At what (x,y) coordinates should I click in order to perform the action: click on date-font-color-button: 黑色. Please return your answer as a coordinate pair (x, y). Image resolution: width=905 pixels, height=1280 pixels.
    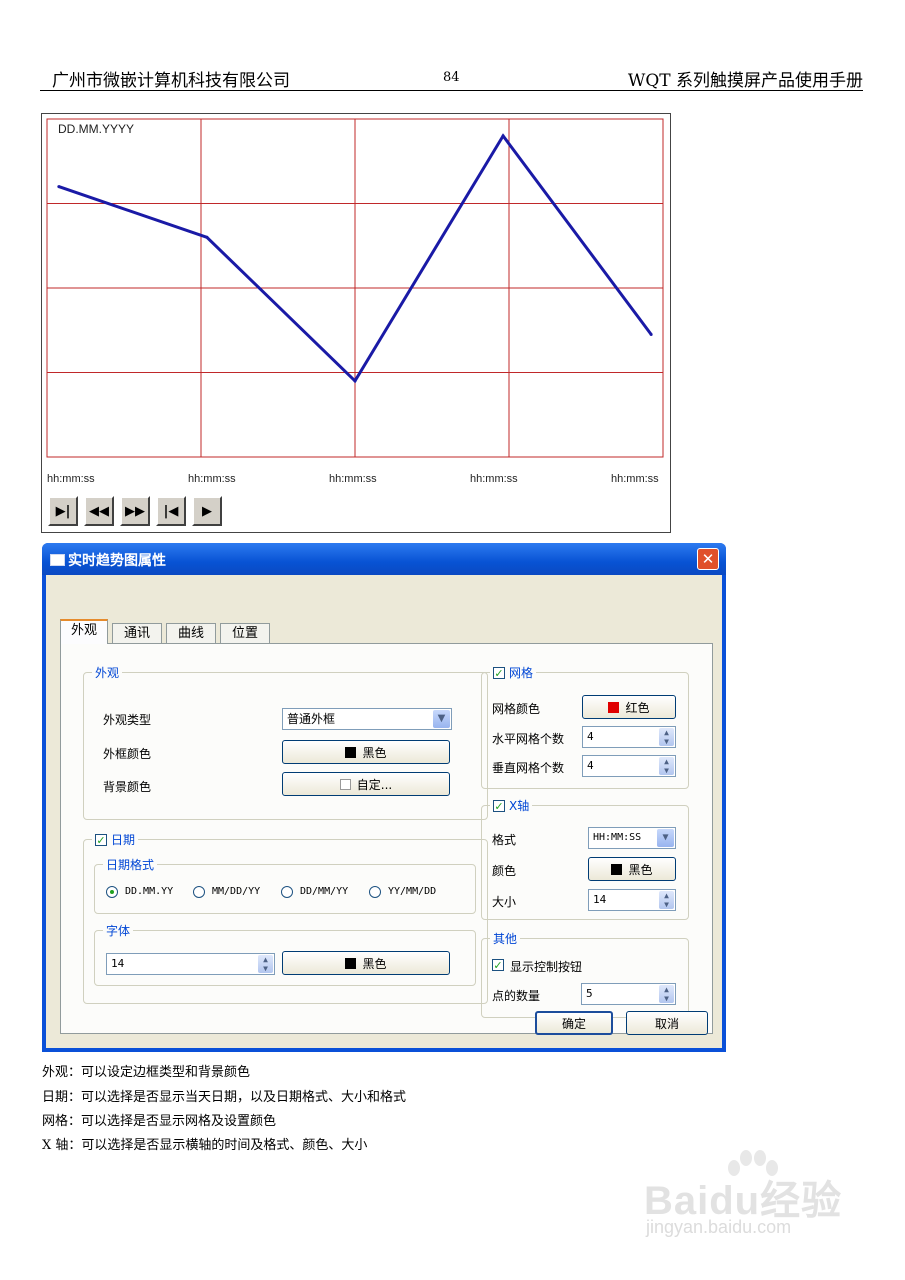
    Looking at the image, I should click on (366, 963).